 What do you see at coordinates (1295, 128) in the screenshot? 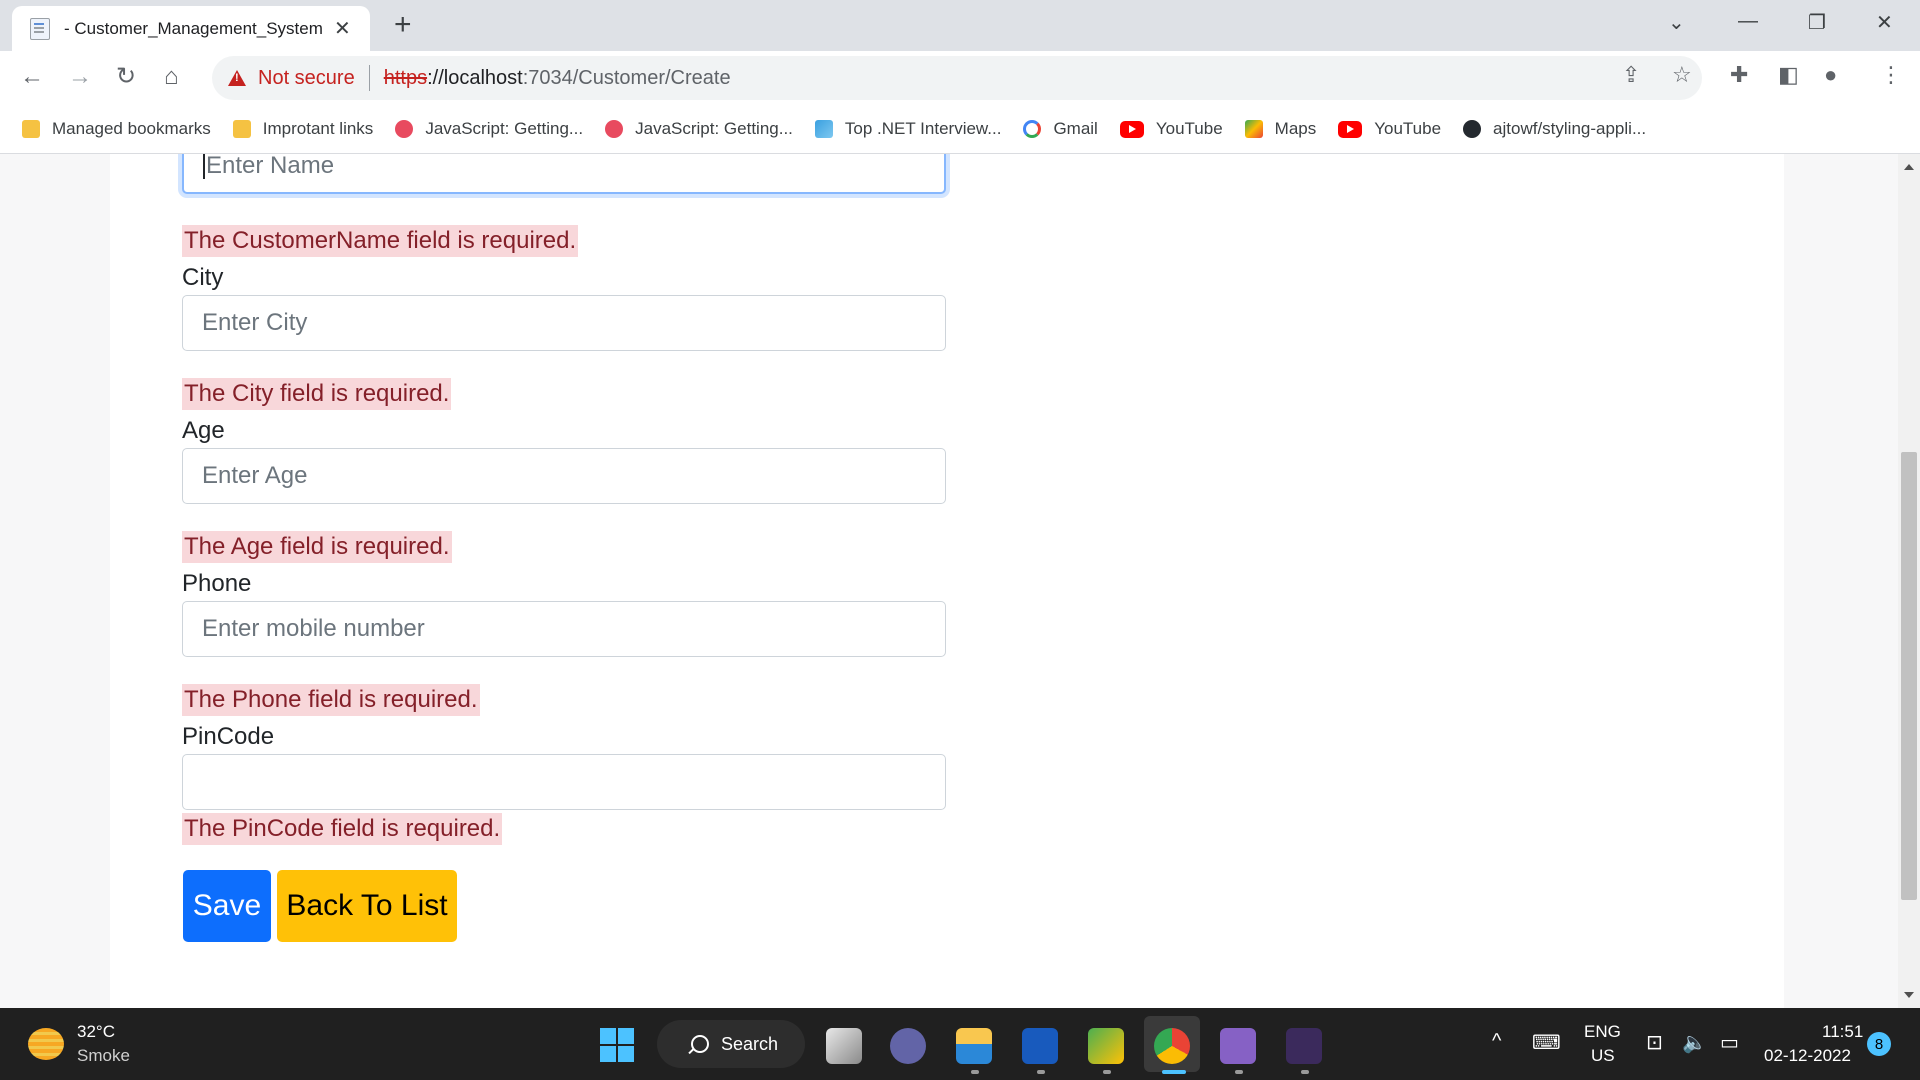
I see `bookmark-label: Maps` at bounding box center [1295, 128].